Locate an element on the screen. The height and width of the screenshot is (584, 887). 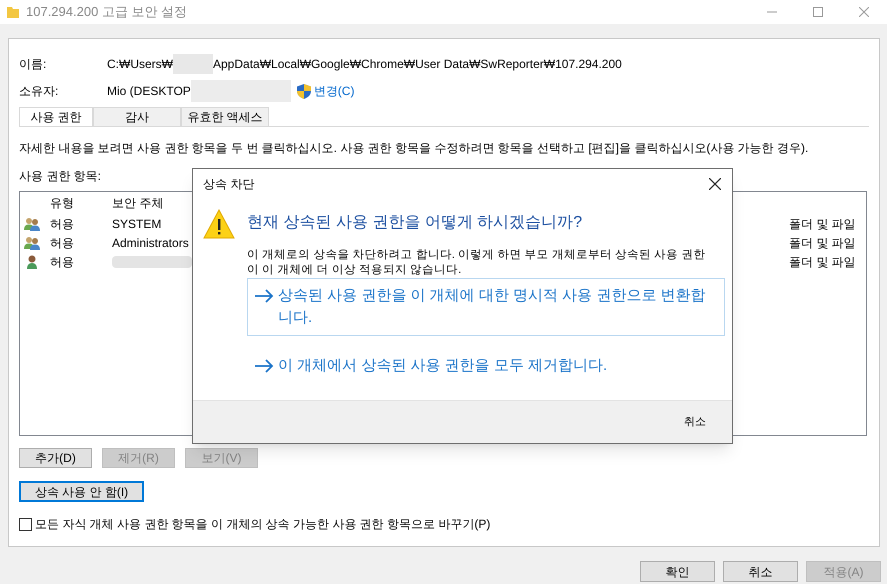
shield-icon is located at coordinates (303, 91).